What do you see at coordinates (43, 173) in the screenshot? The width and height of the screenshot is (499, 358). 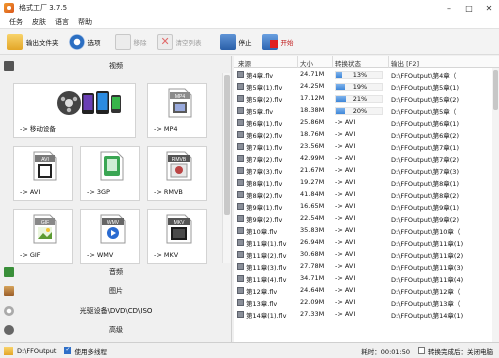 I see `tile-avi: AVI -> AVI` at bounding box center [43, 173].